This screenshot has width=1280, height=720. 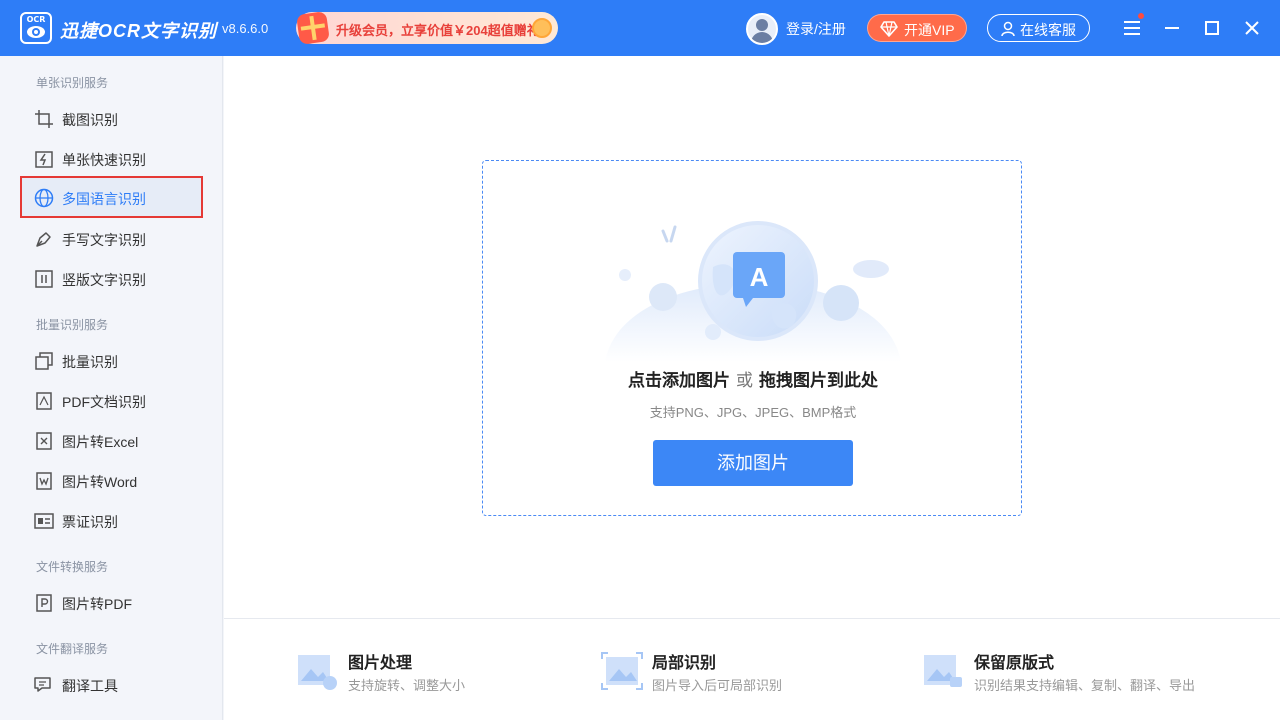 I want to click on drop-title-drag: 拖拽图片到此处, so click(x=818, y=380).